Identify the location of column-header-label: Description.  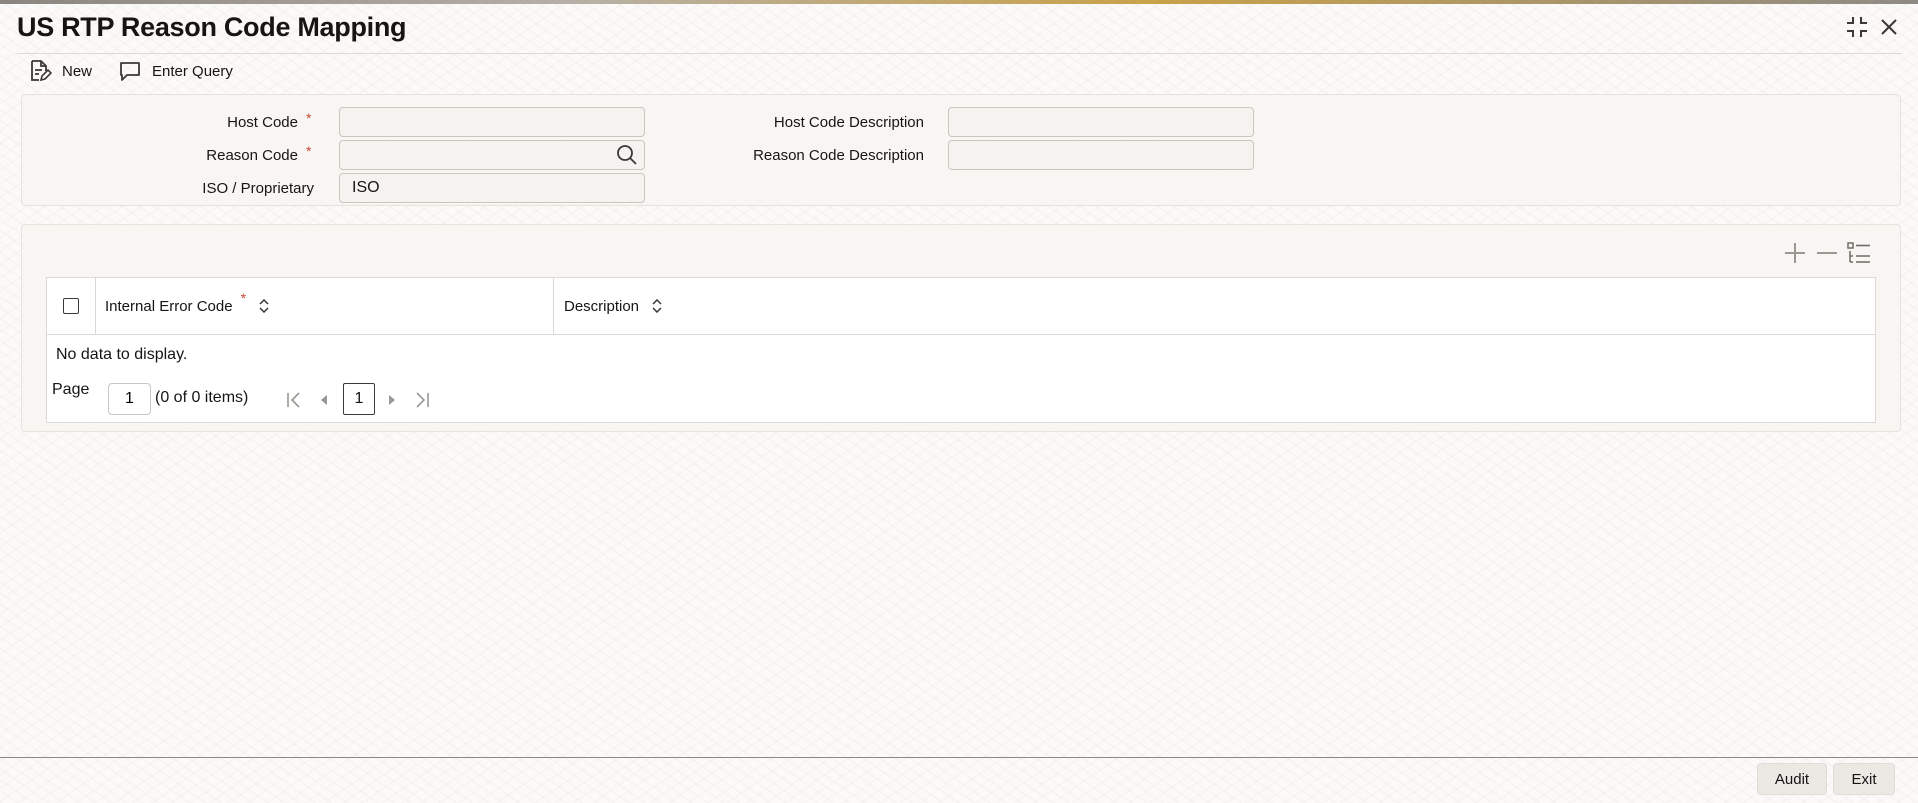
(602, 306).